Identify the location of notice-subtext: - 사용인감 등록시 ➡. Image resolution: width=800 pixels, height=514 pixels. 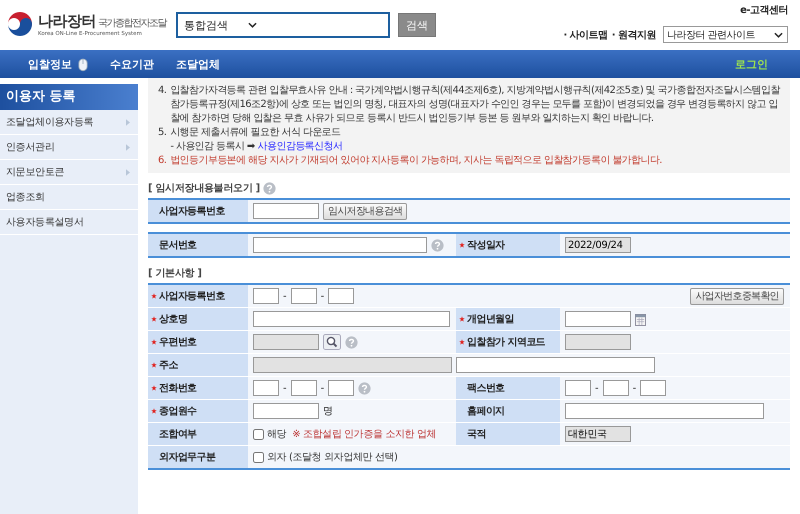
(212, 146).